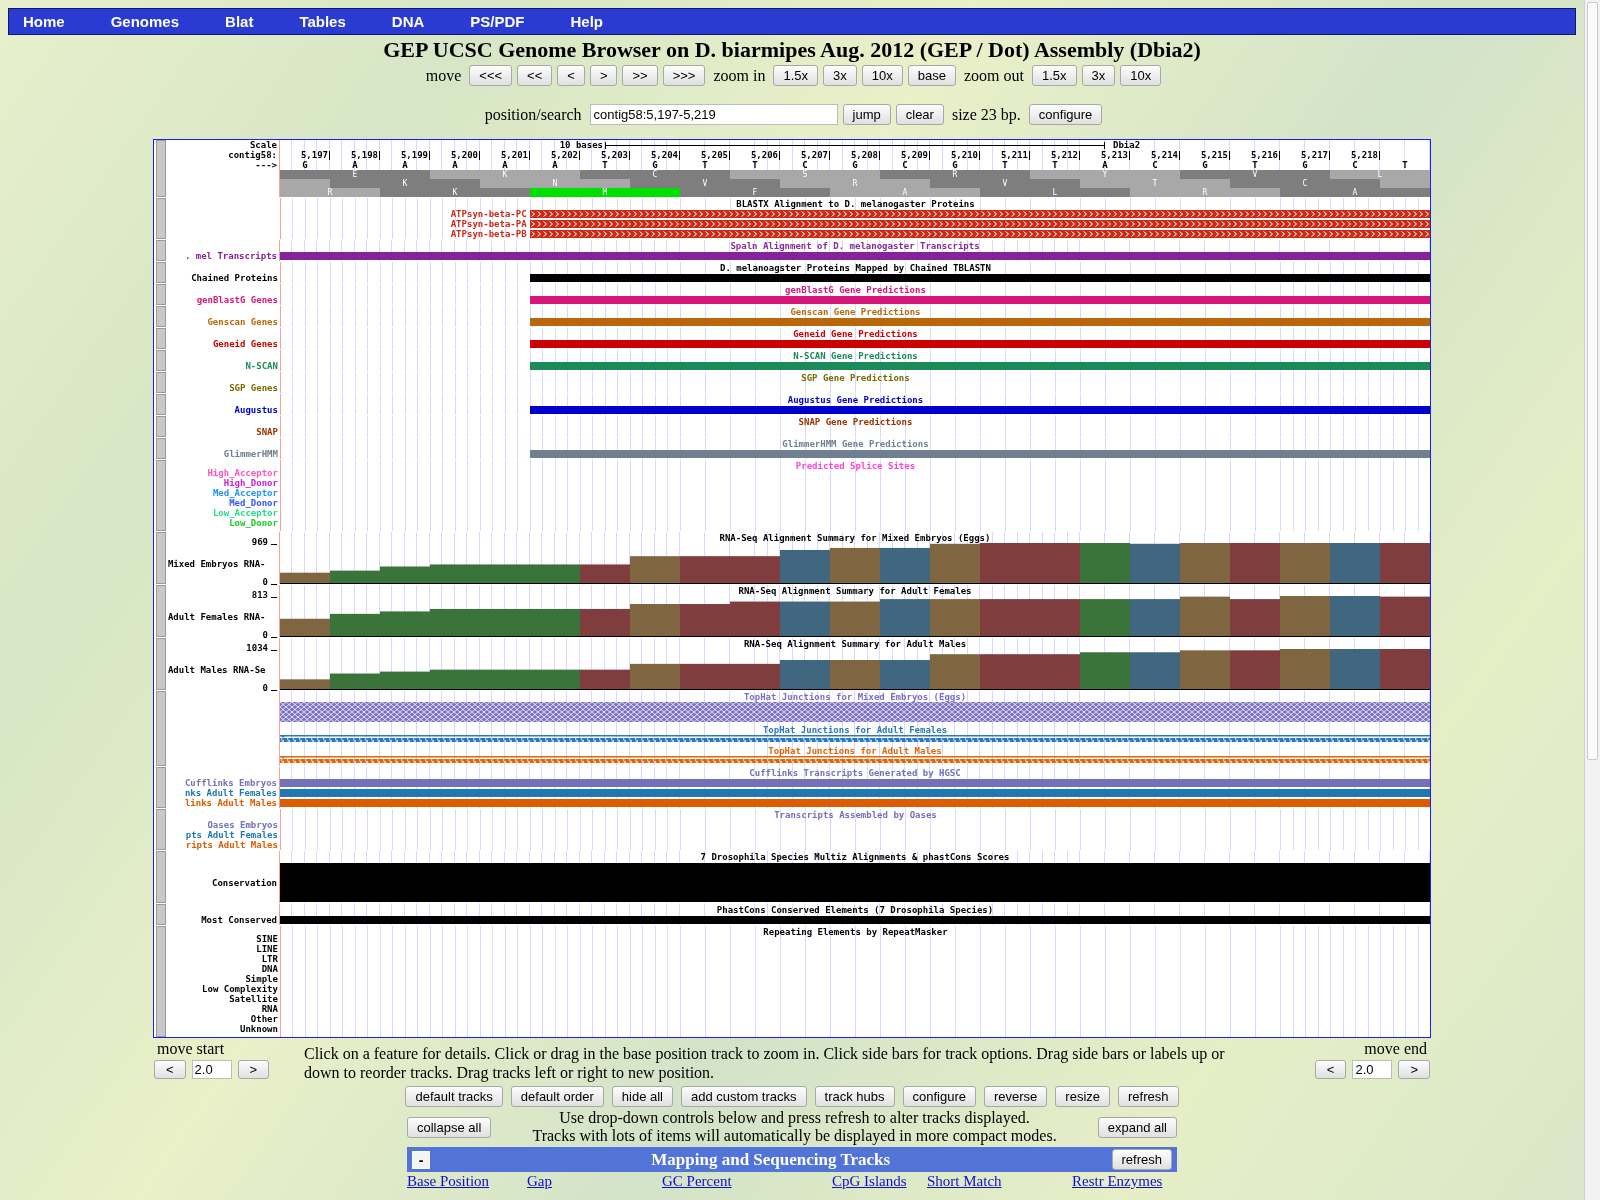 The image size is (1600, 1200). Describe the element at coordinates (603, 75) in the screenshot. I see `move-button: >` at that location.